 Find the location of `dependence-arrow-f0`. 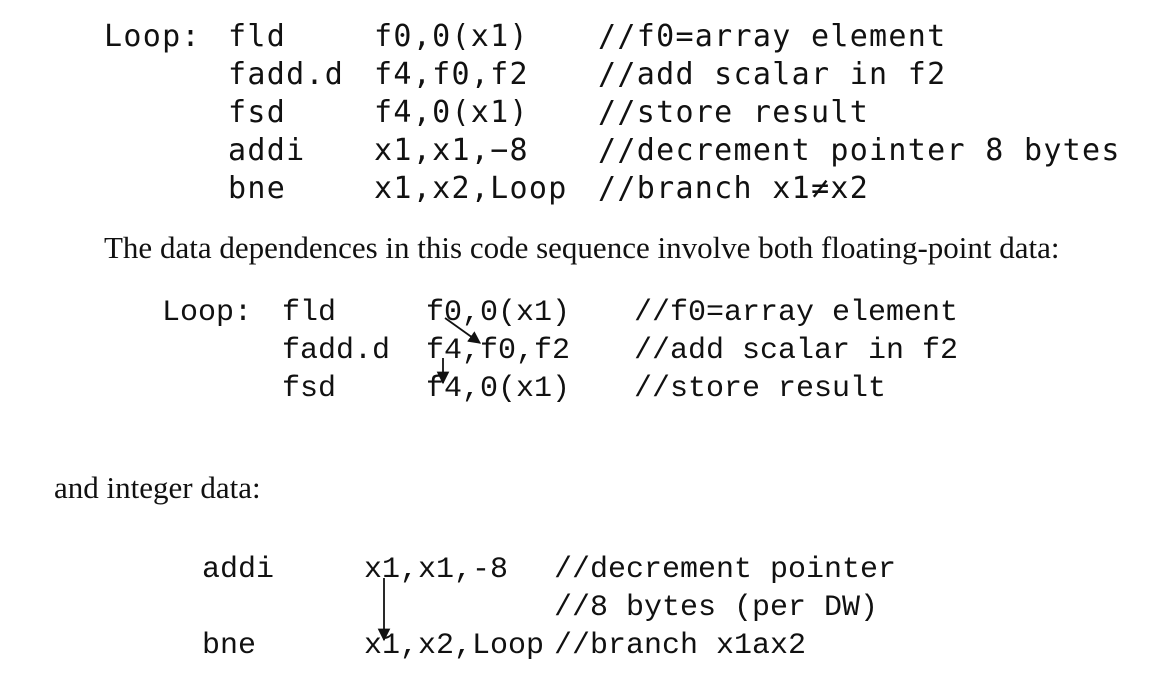

dependence-arrow-f0 is located at coordinates (463, 330).